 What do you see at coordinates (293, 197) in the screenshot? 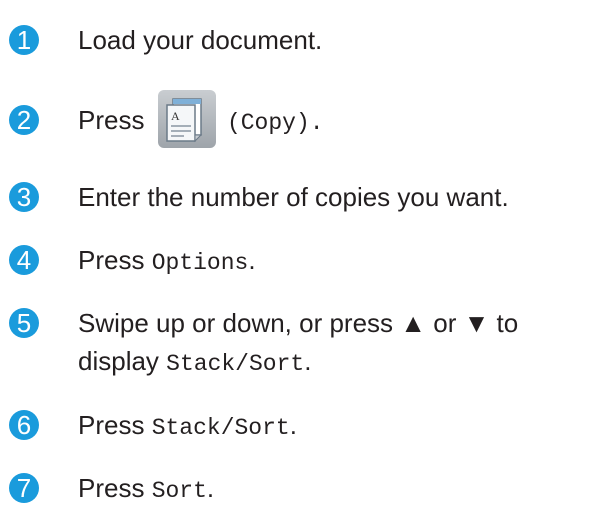
I see `instruction-text: Enter the number of copies you want.` at bounding box center [293, 197].